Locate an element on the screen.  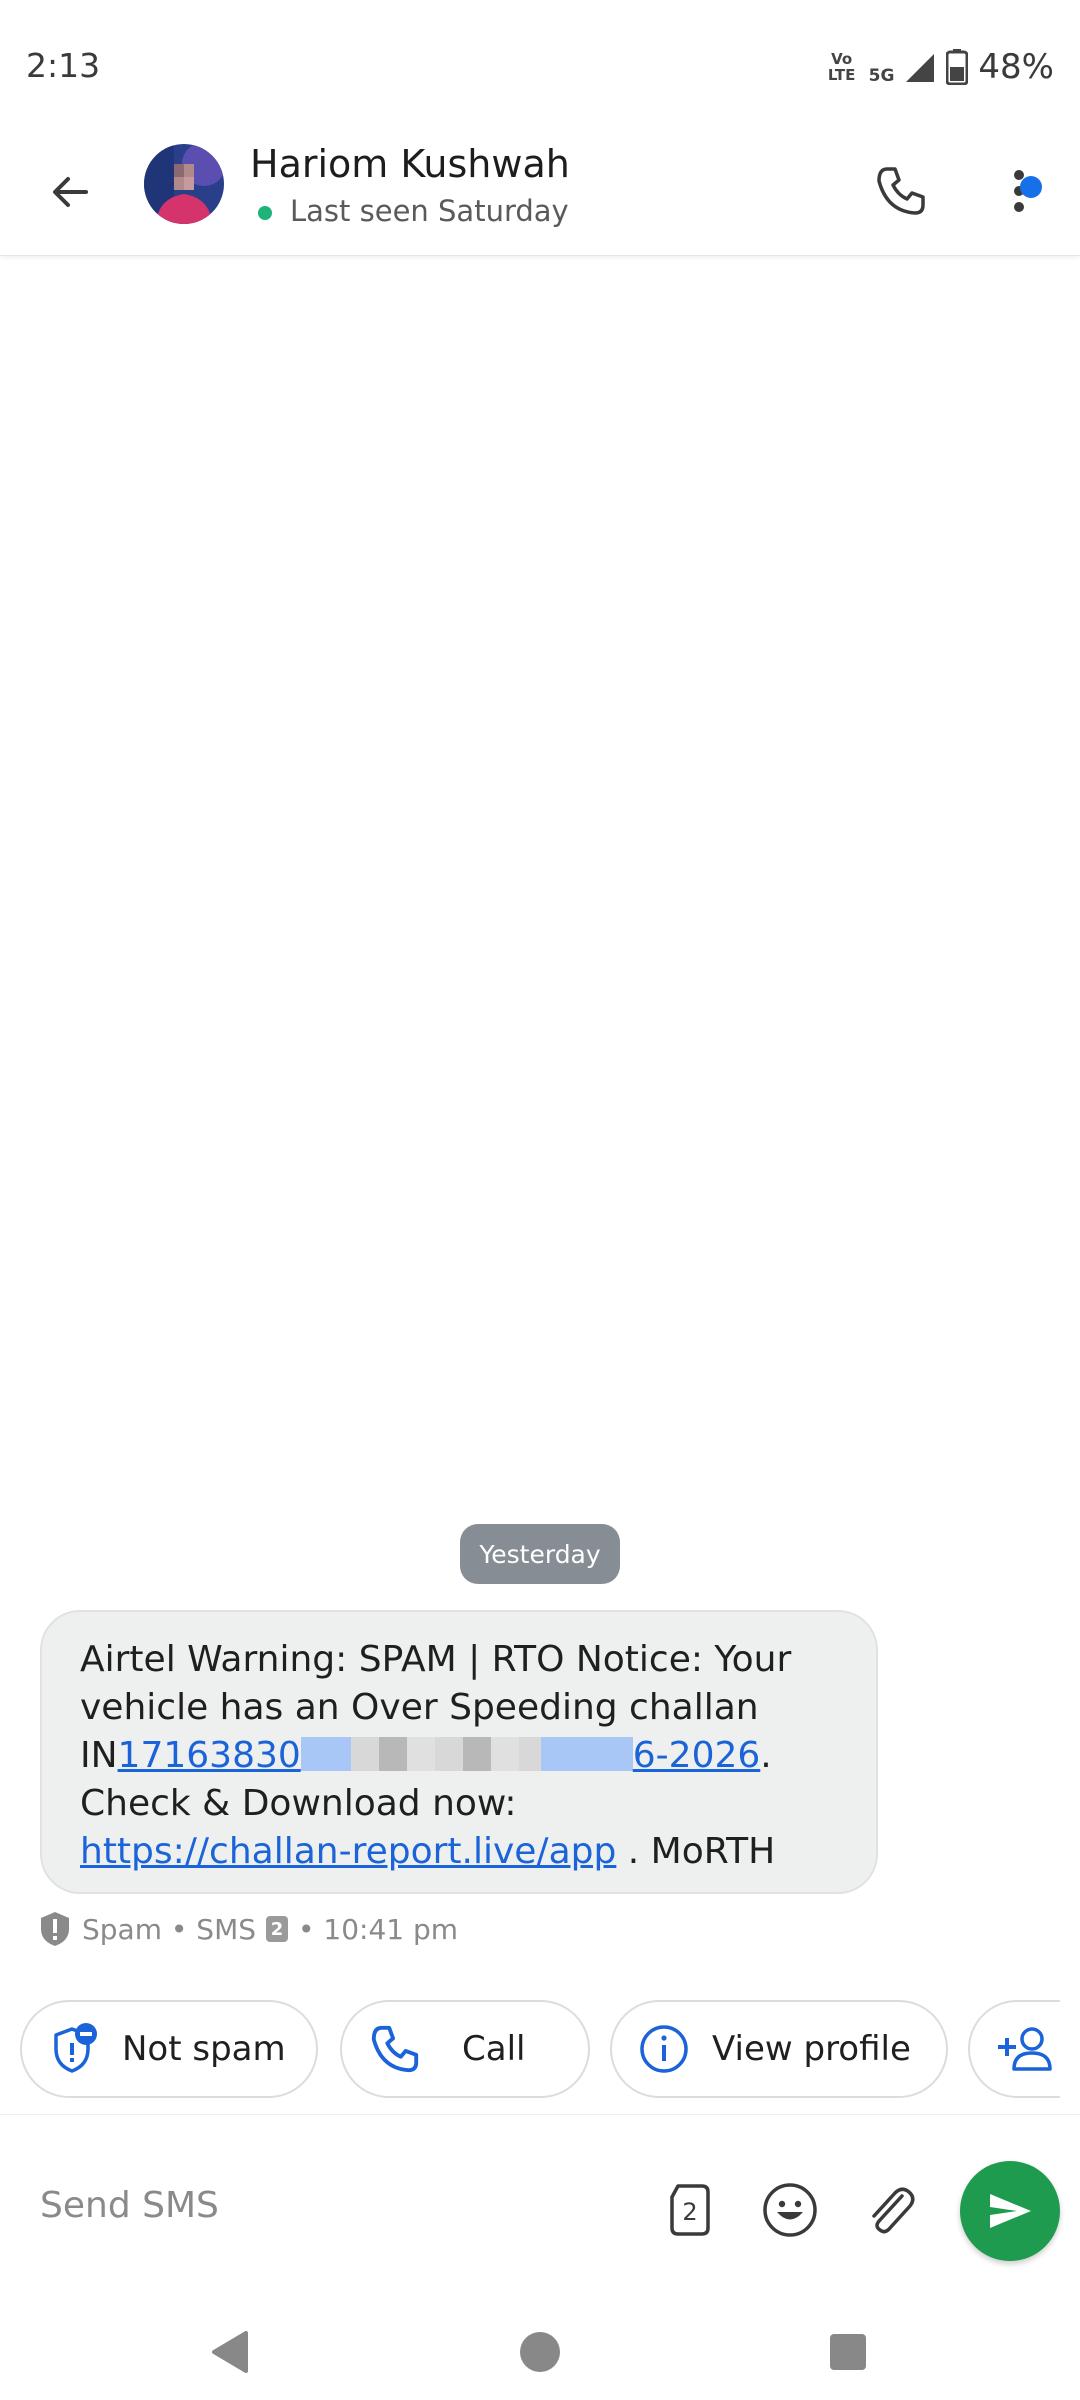
system-nav-bar is located at coordinates (540, 2352).